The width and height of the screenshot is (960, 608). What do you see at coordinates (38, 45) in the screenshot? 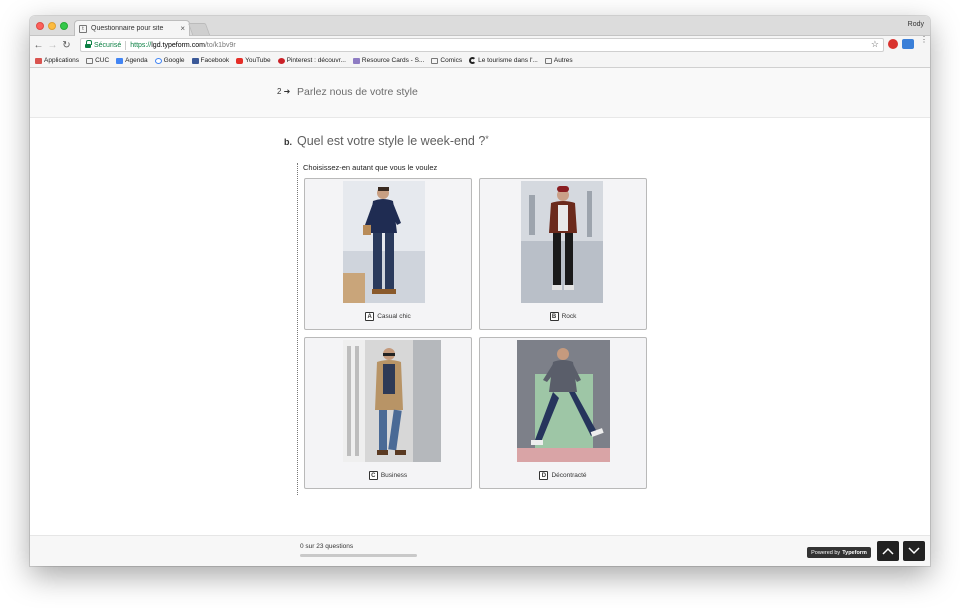
I see `back-arrow-icon: ←` at bounding box center [38, 45].